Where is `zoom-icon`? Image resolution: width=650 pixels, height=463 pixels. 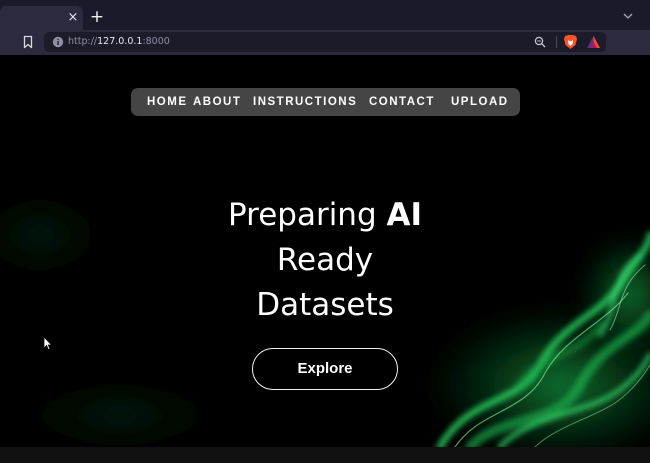
zoom-icon is located at coordinates (540, 42).